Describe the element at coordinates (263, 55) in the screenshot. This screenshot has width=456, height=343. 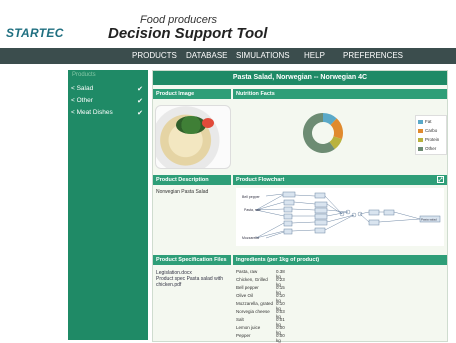
I see `nav-simulations: SIMULATIONS` at that location.